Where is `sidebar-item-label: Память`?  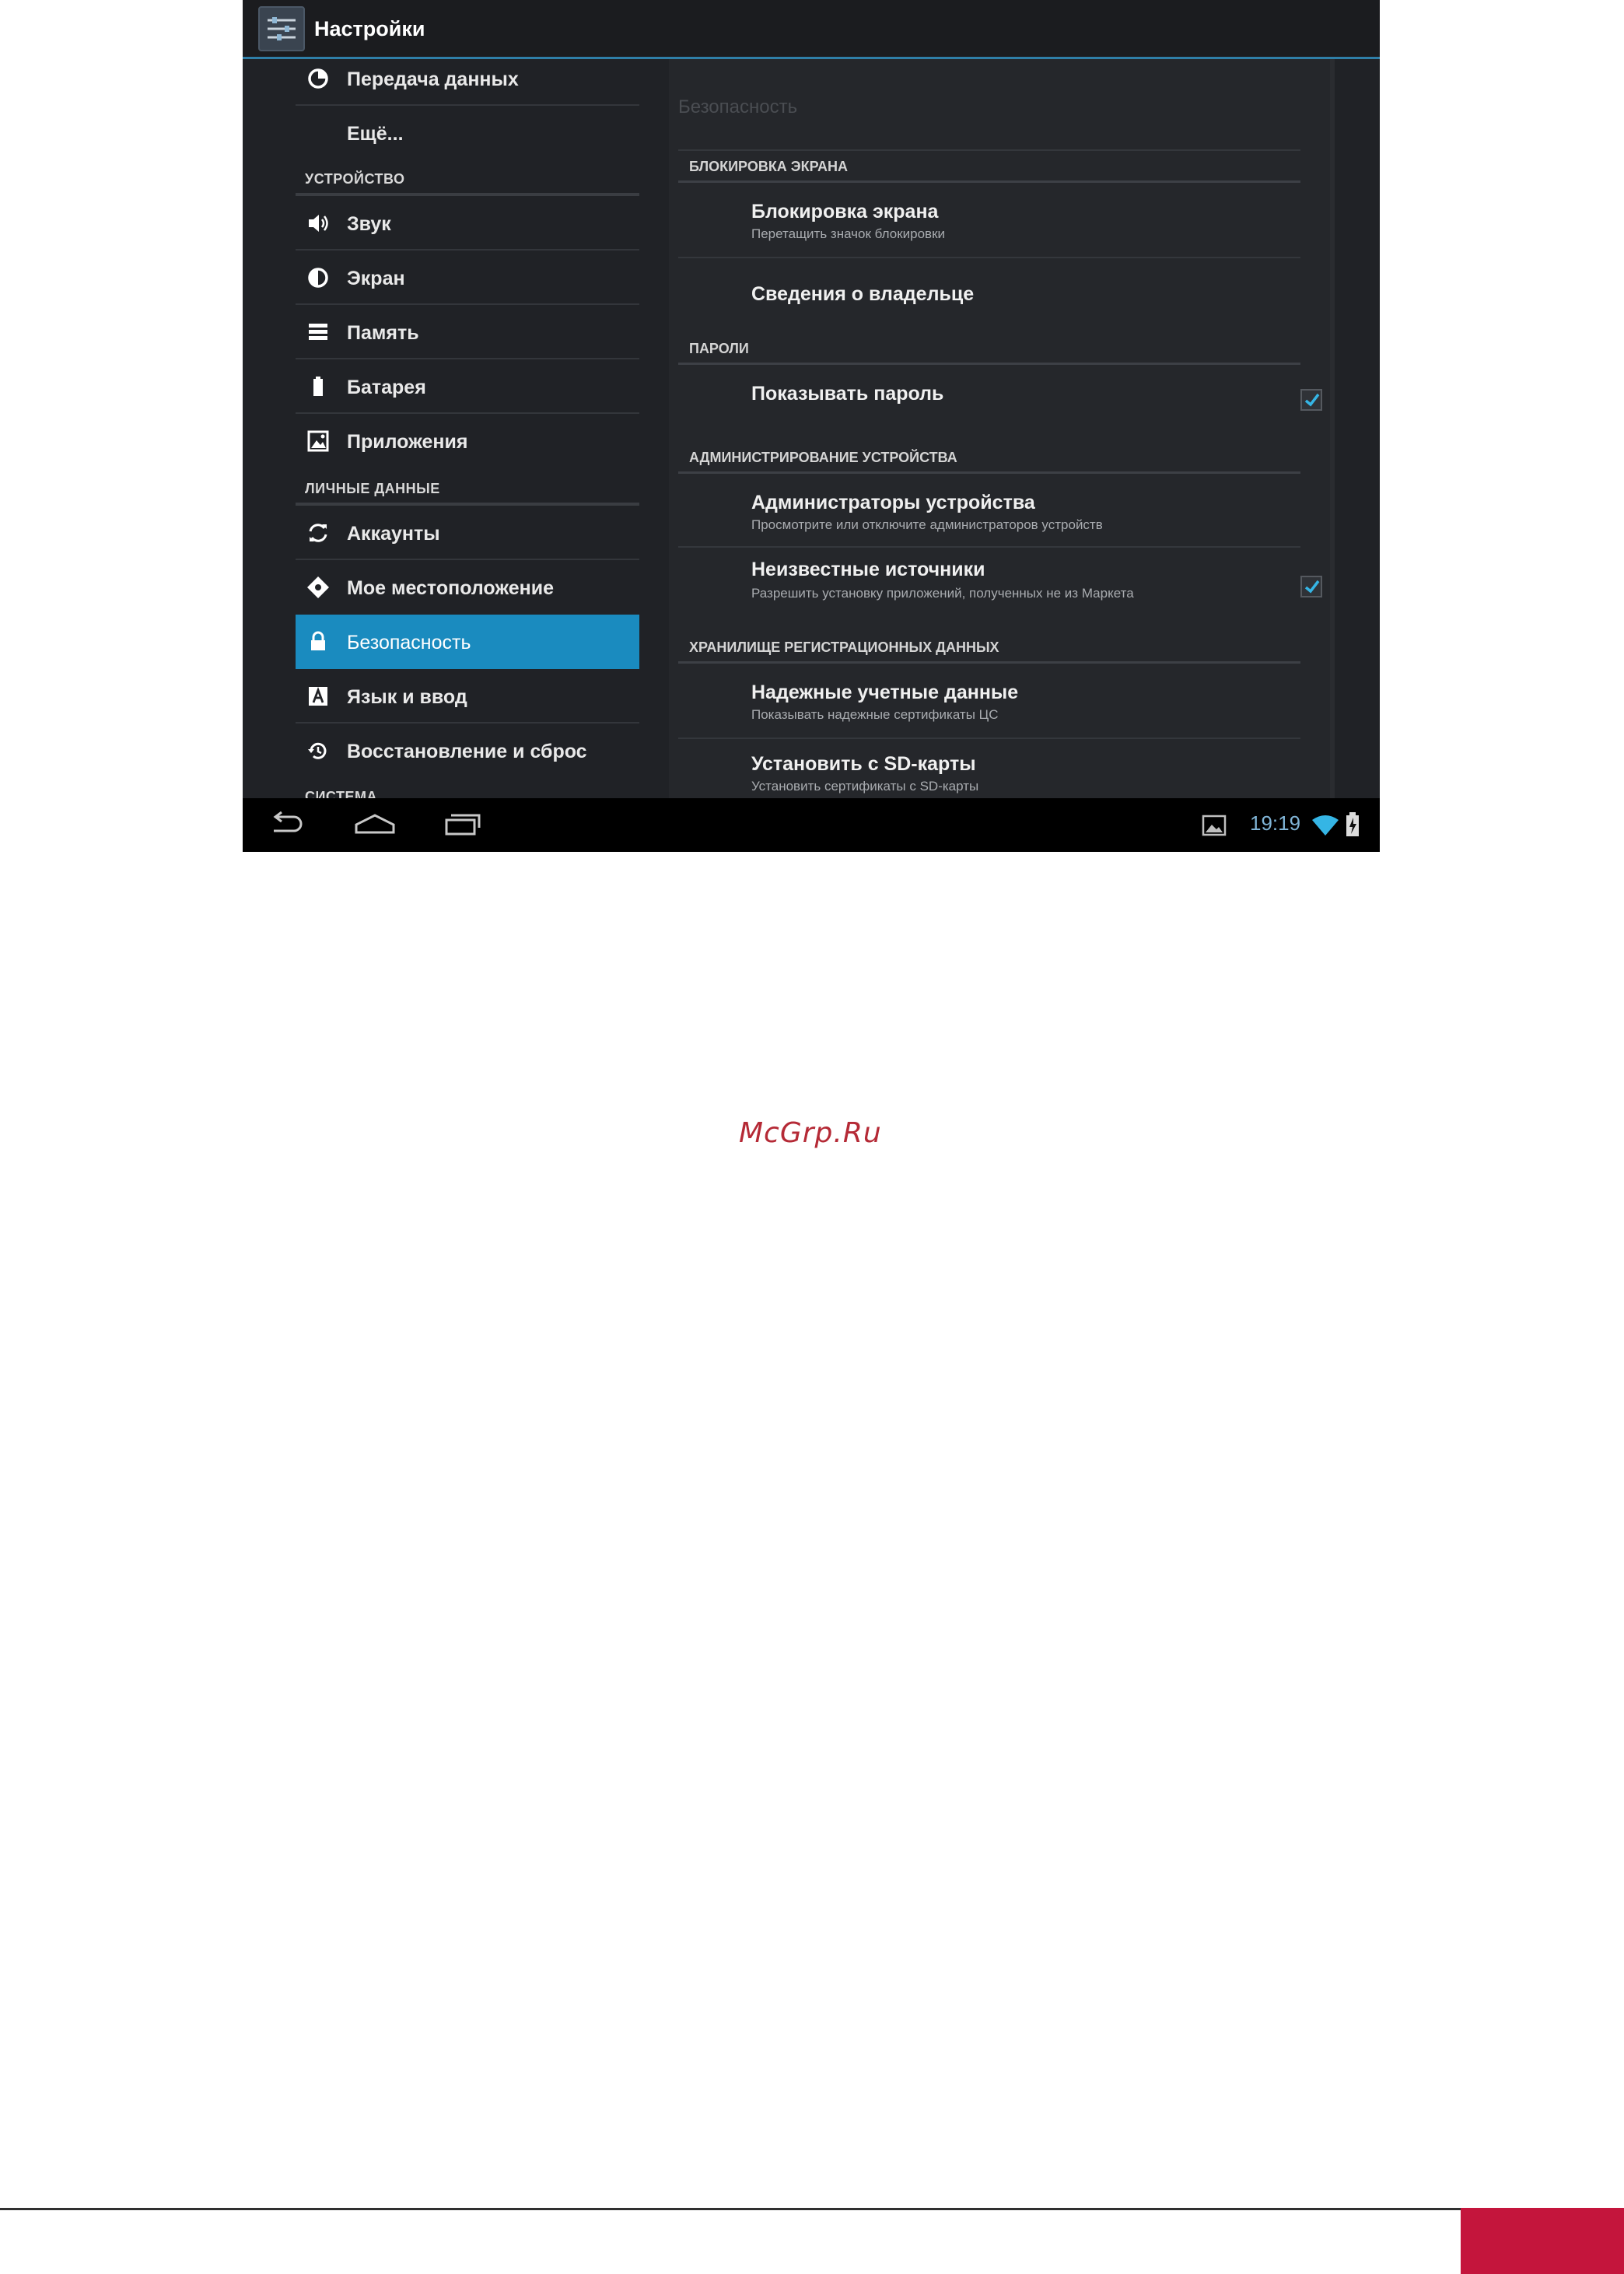 sidebar-item-label: Память is located at coordinates (383, 333).